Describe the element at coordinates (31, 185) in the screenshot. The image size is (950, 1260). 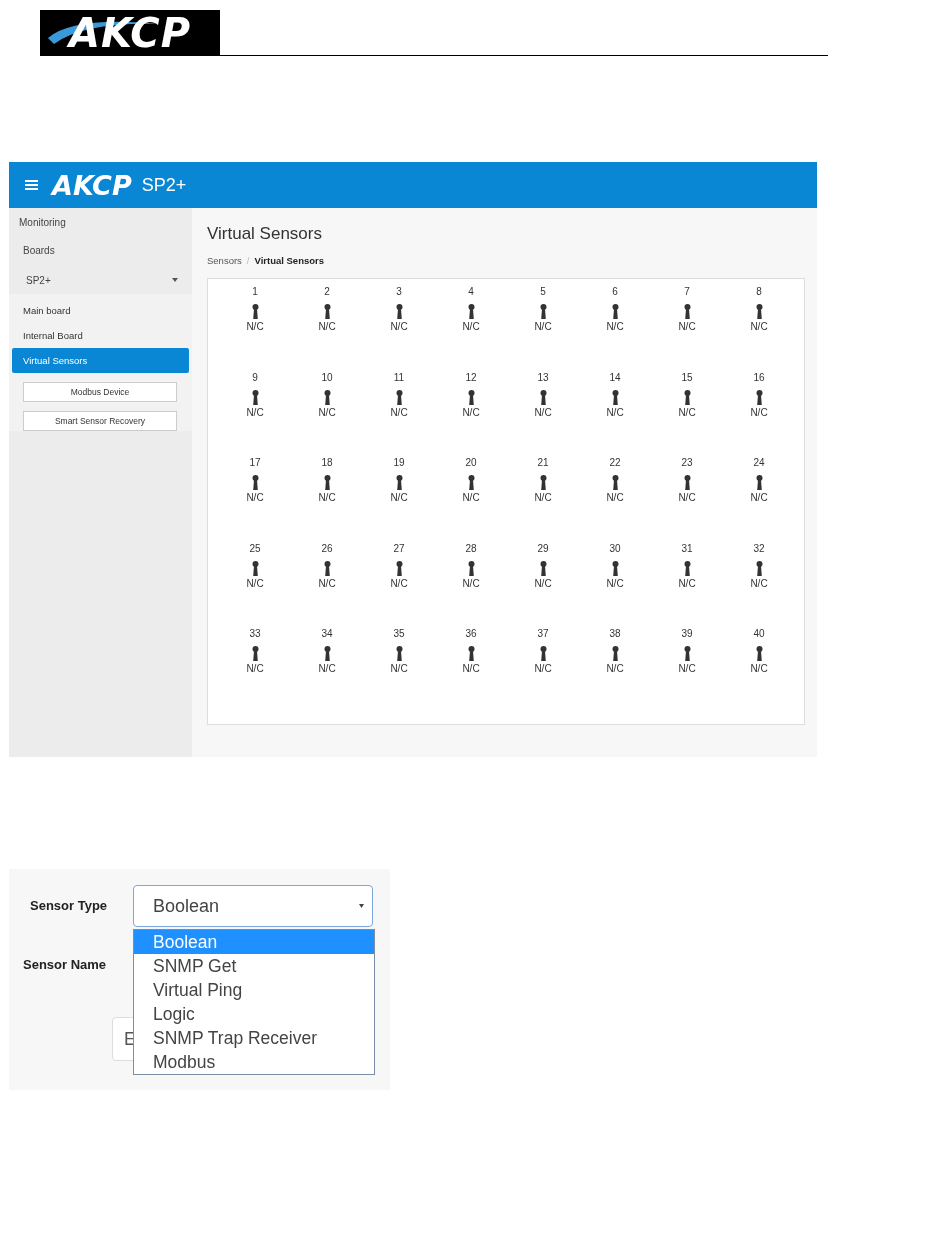
I see `menu-icon` at that location.